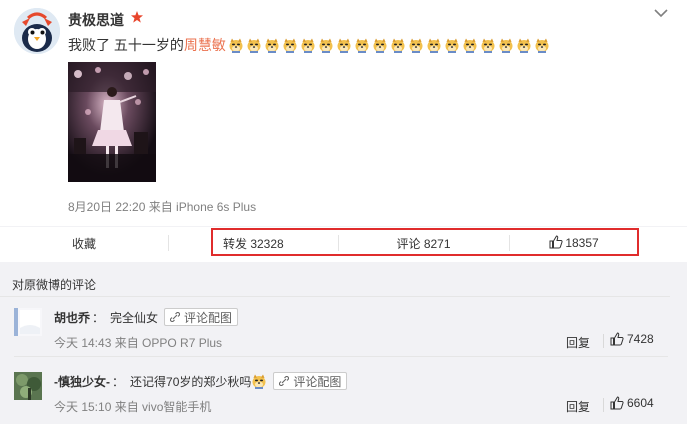  I want to click on collect-button: 收藏, so click(84, 243).